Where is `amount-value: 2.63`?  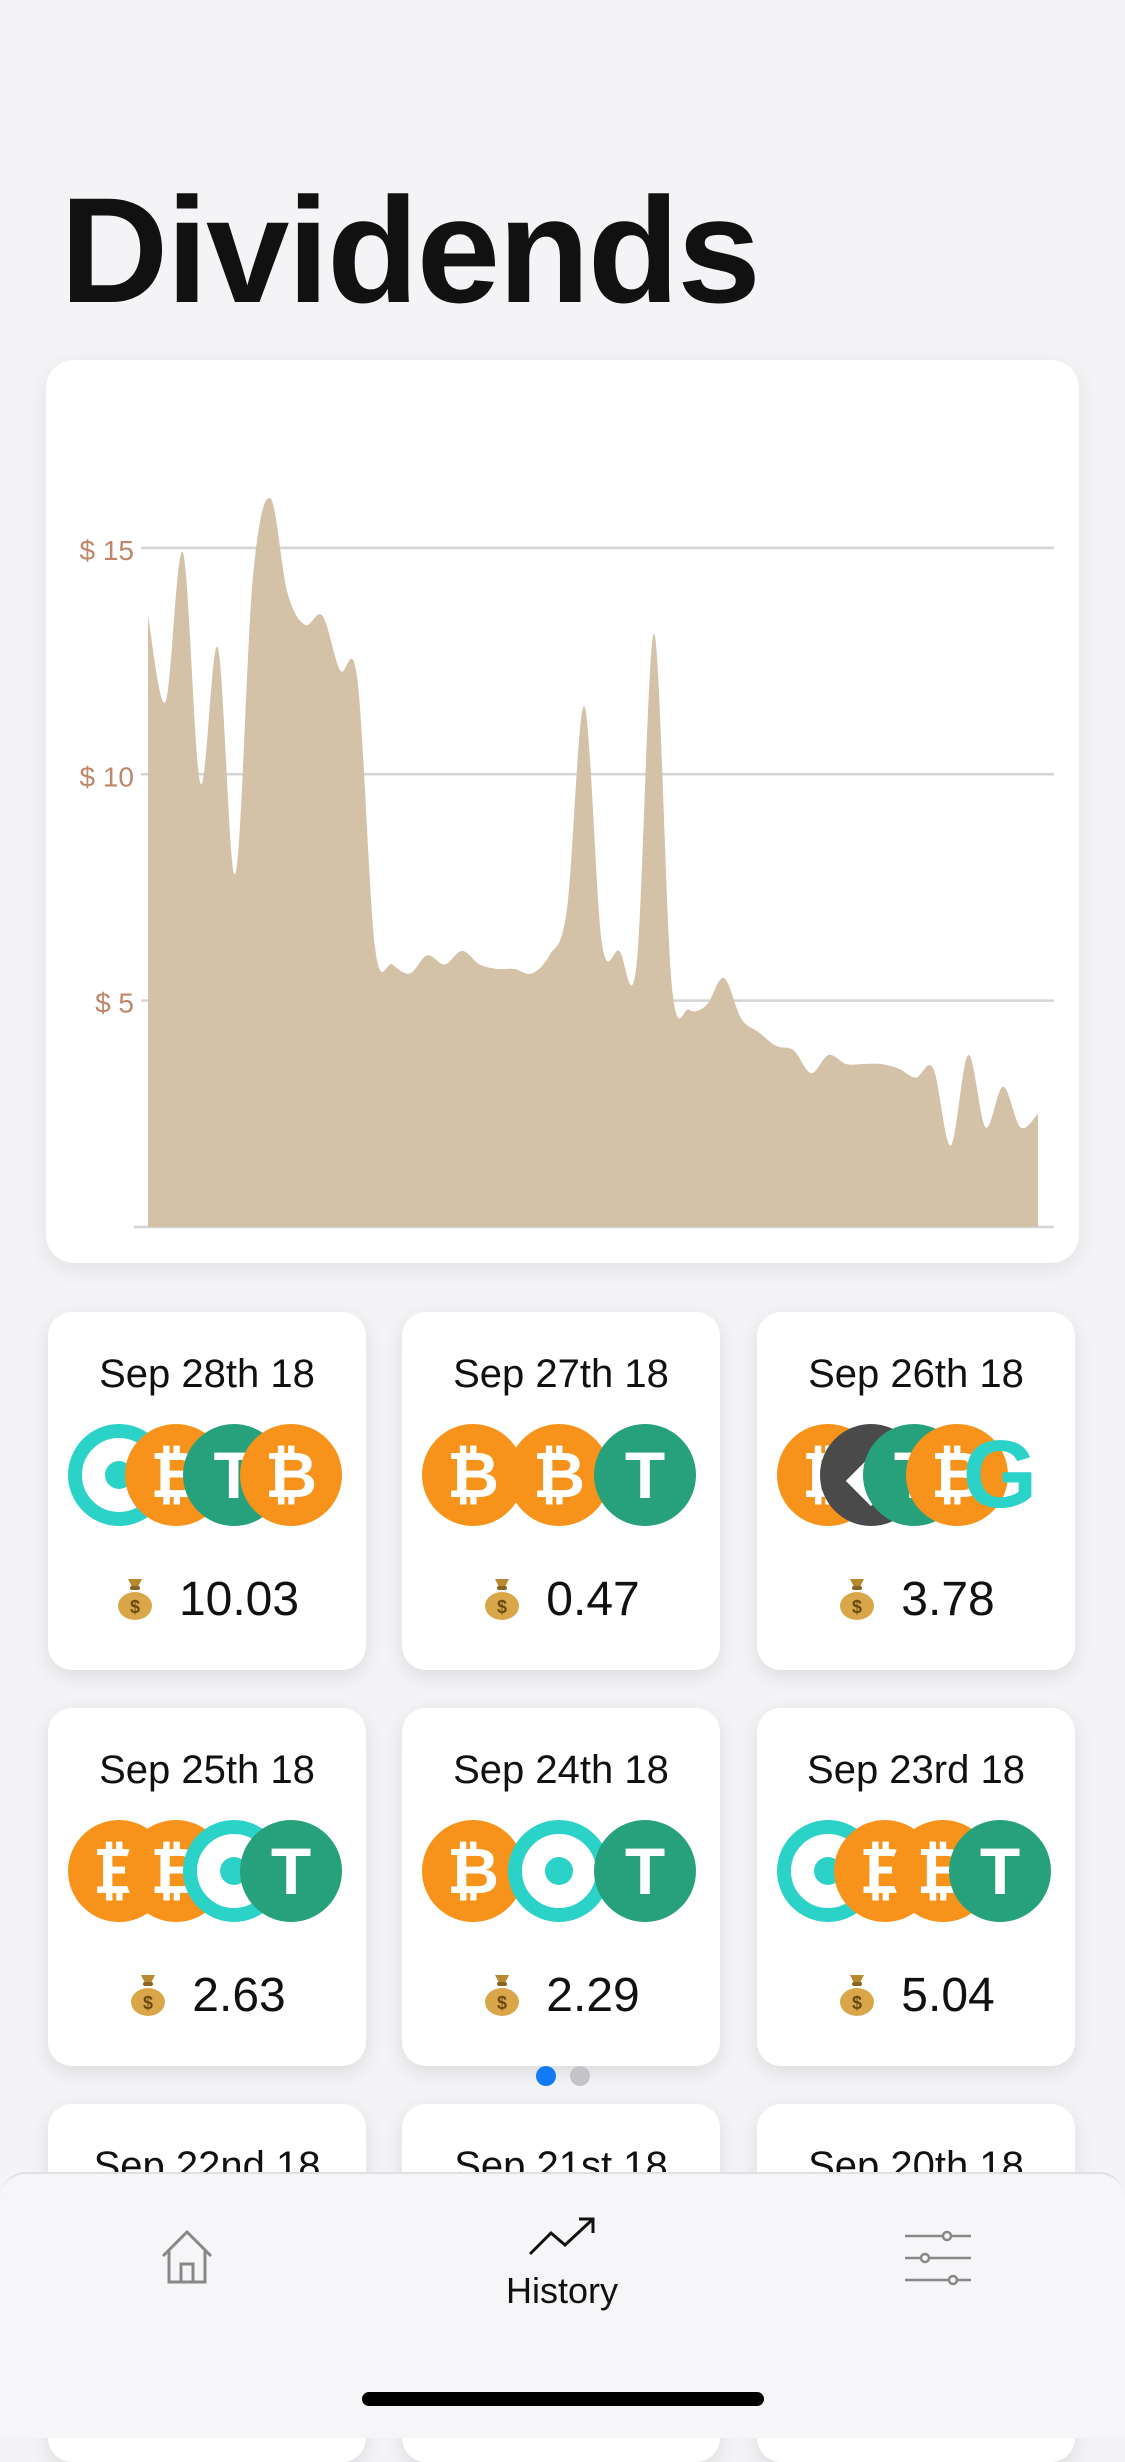
amount-value: 2.63 is located at coordinates (239, 1995).